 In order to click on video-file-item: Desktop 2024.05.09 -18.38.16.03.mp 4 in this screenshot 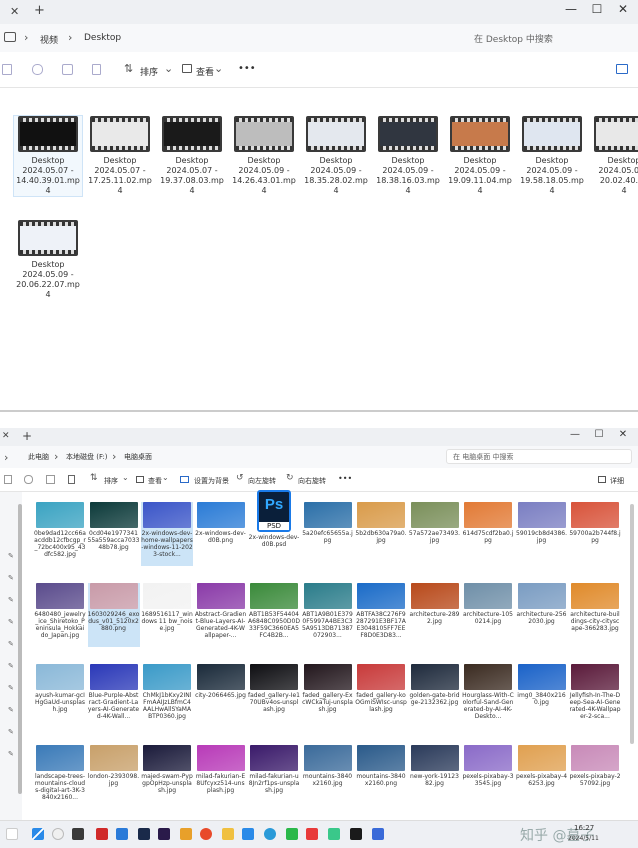, I will do `click(408, 156)`.